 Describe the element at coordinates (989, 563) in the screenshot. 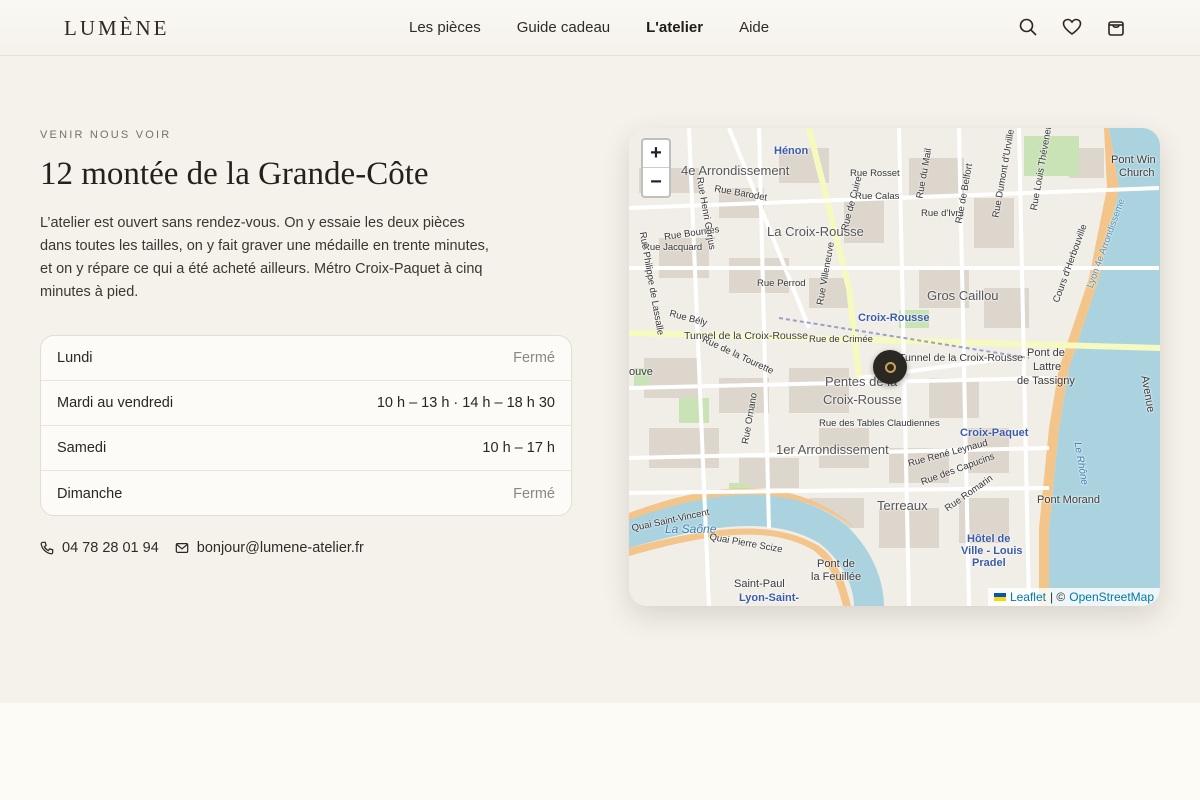

I see `map-label: Pradel` at that location.